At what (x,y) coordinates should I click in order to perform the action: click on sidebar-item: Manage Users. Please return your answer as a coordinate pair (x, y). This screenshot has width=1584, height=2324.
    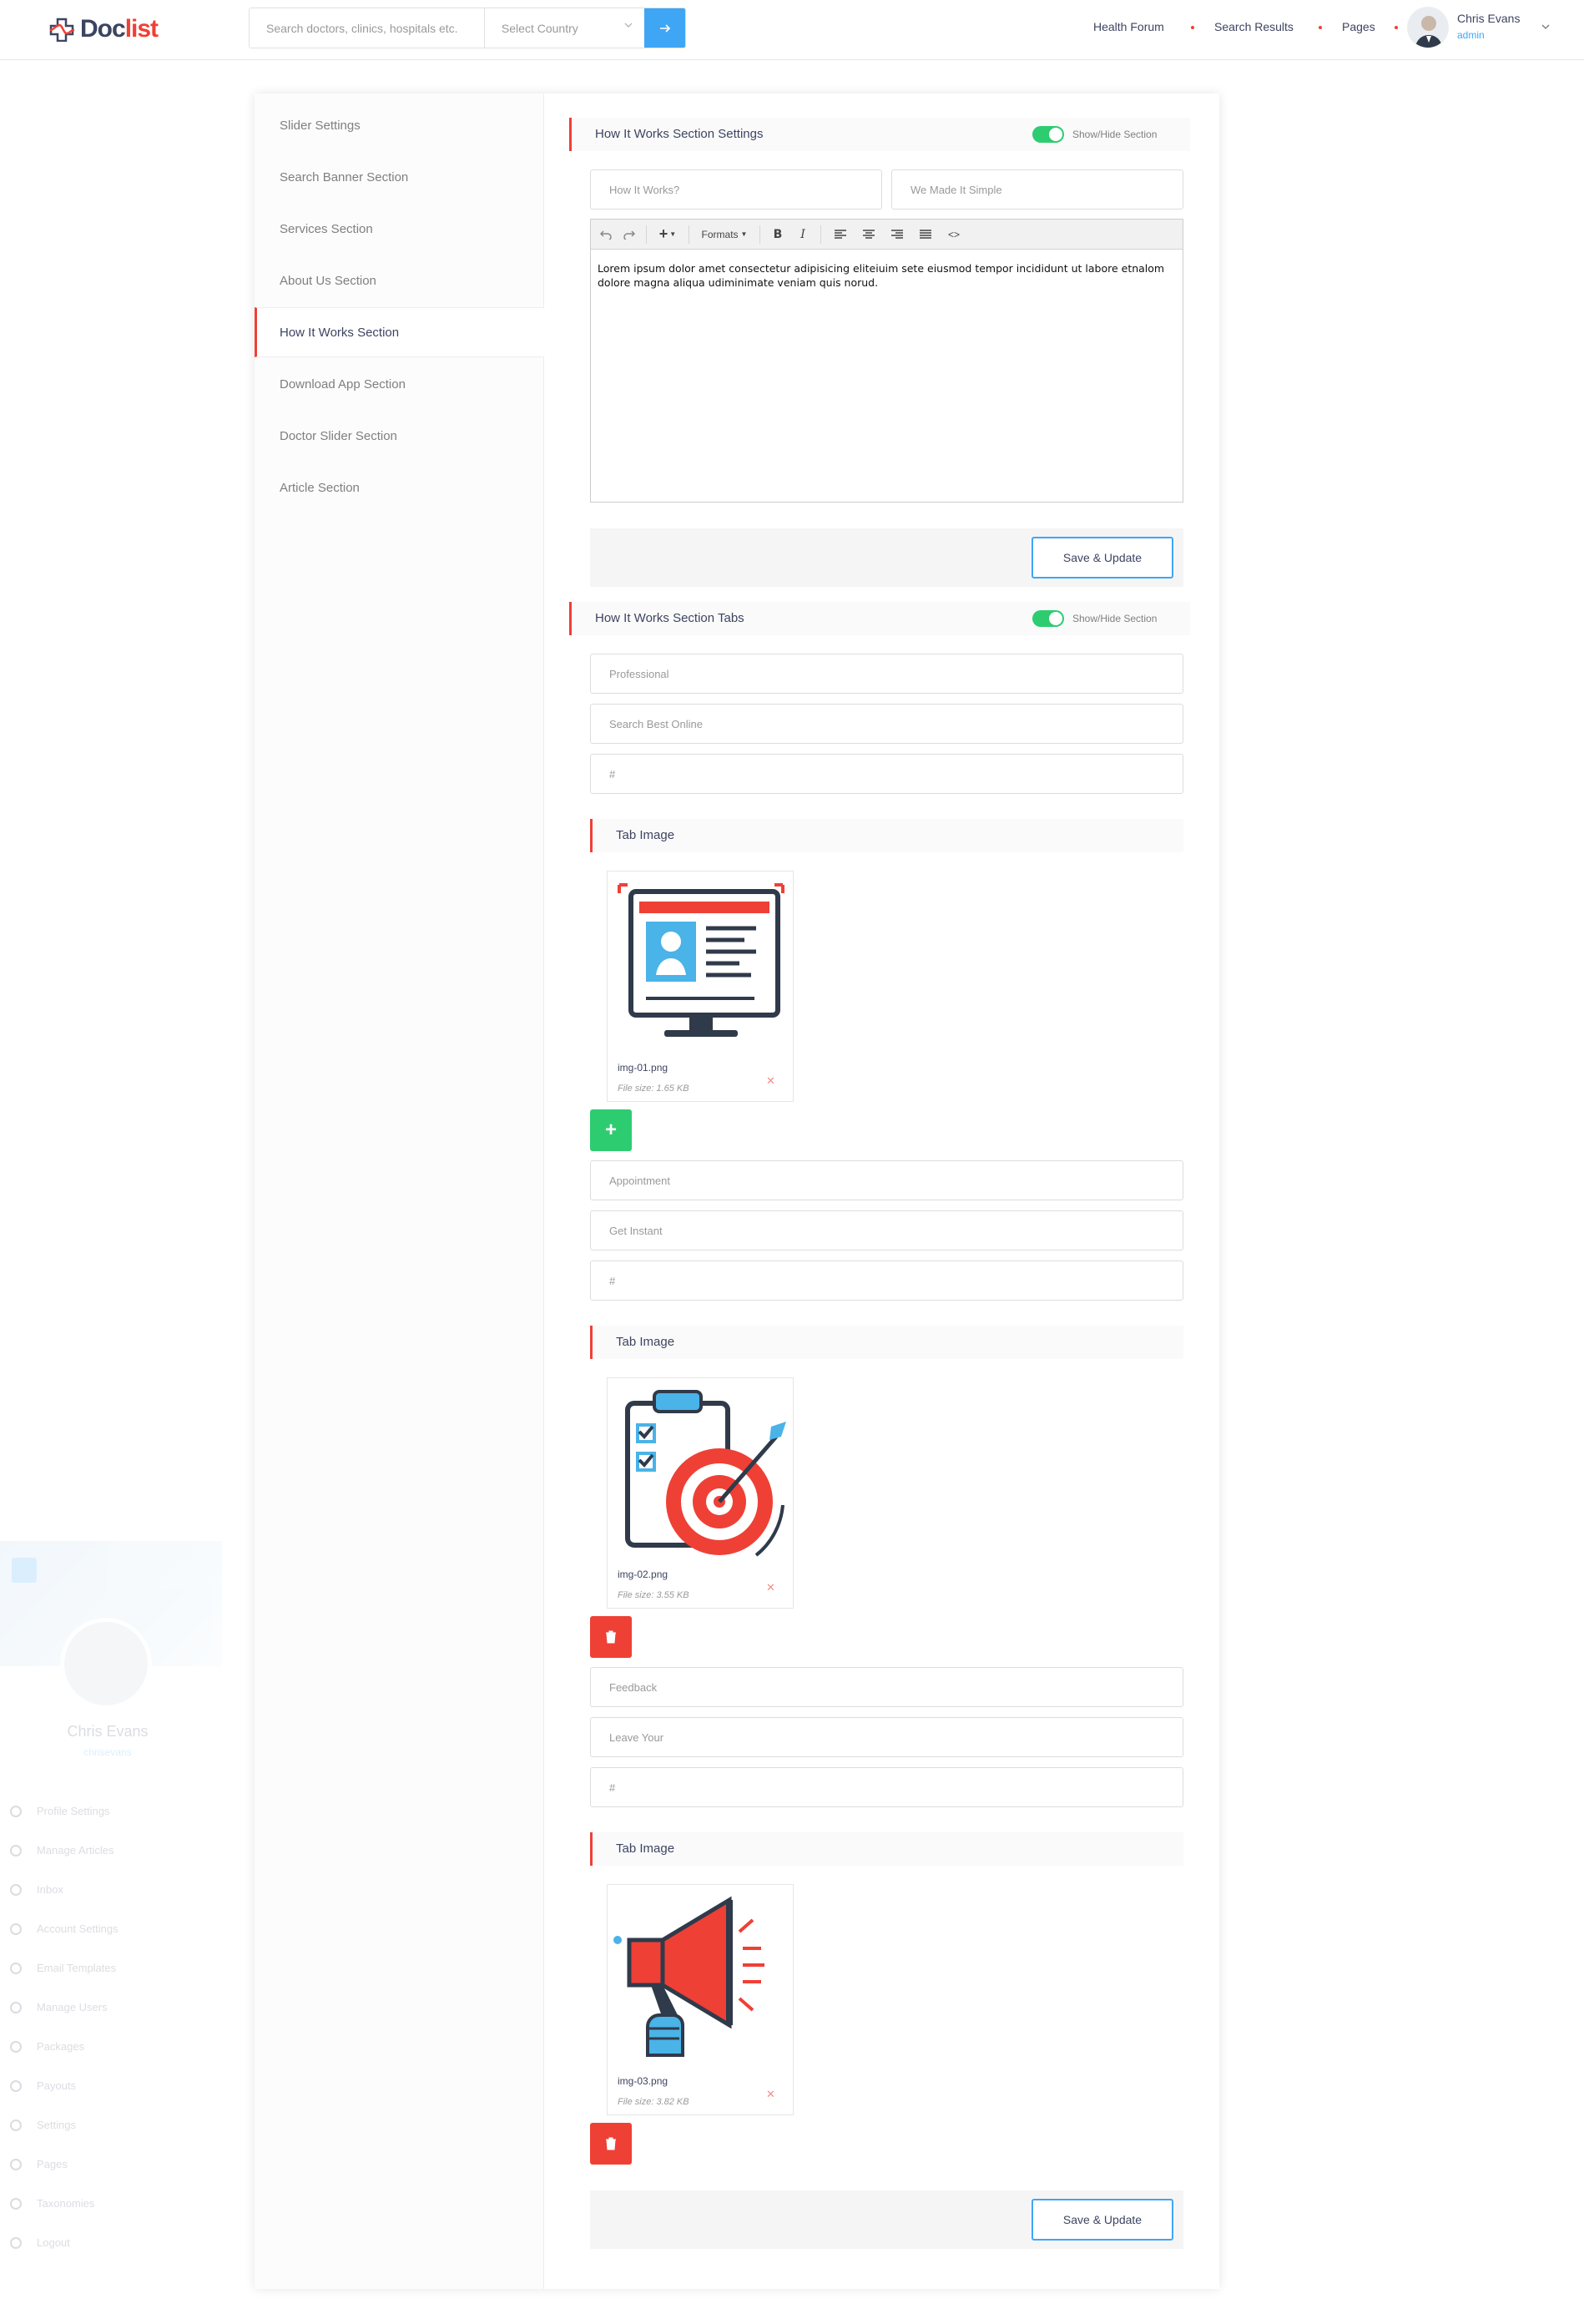
    Looking at the image, I should click on (106, 2007).